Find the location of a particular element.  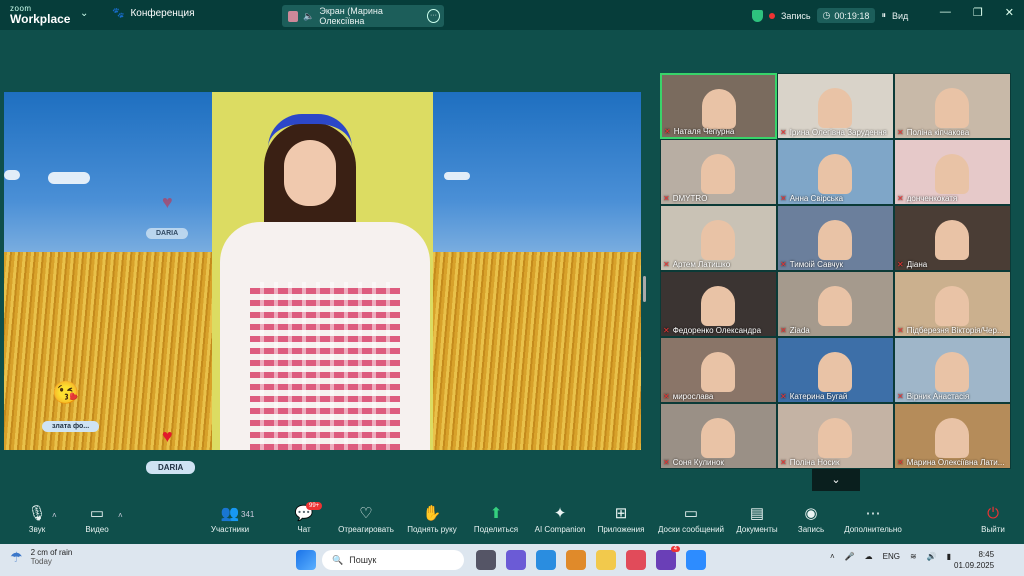

battery-icon: ▮ is located at coordinates (949, 556).